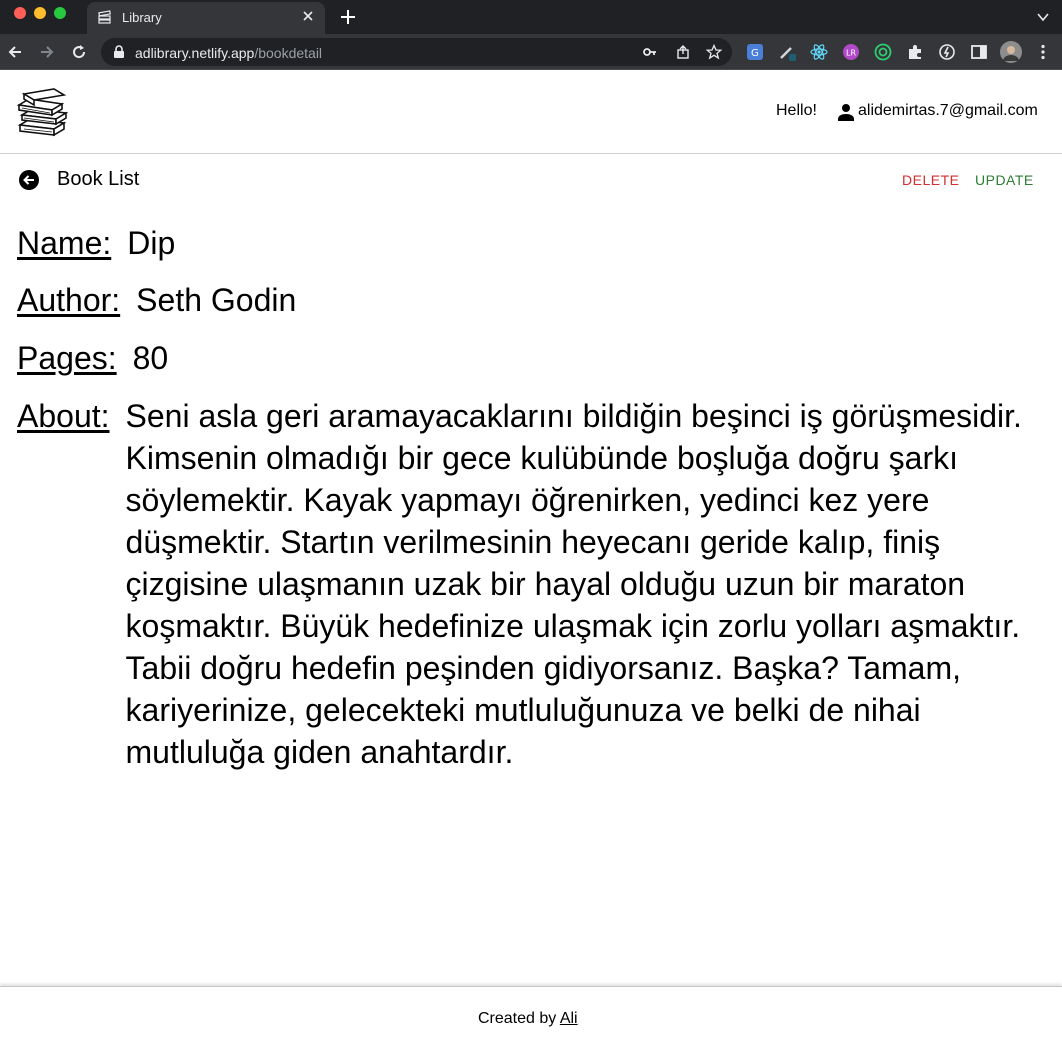  What do you see at coordinates (69, 300) in the screenshot?
I see `author-label: Author:` at bounding box center [69, 300].